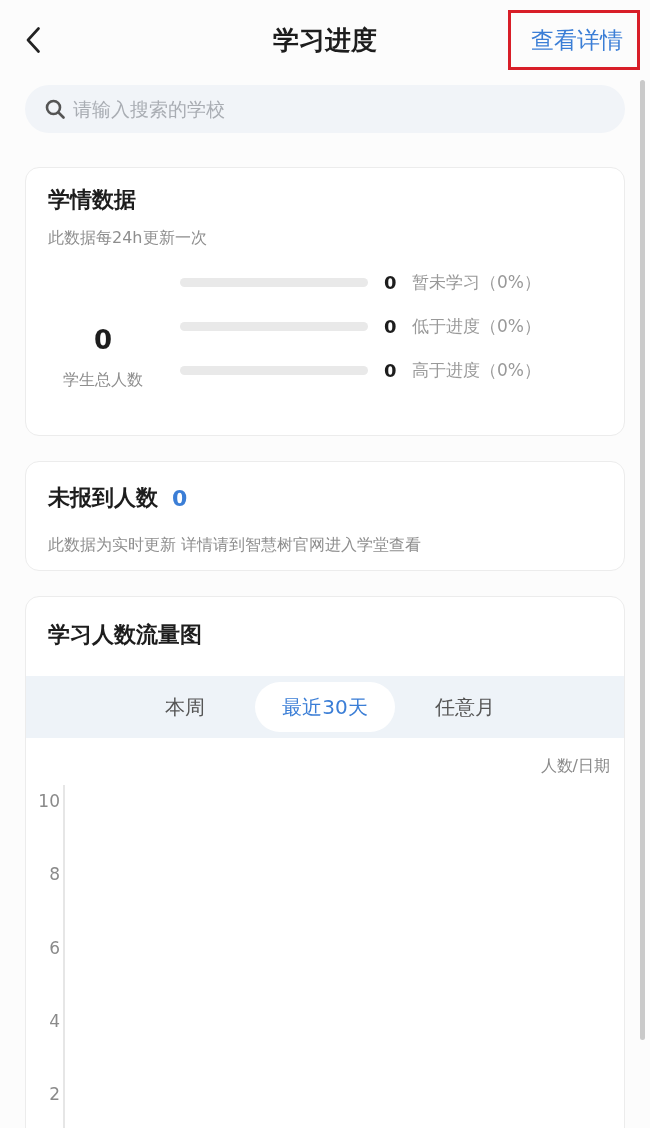 The width and height of the screenshot is (650, 1128). I want to click on update-note: 此数据每24h更新一次, so click(128, 238).